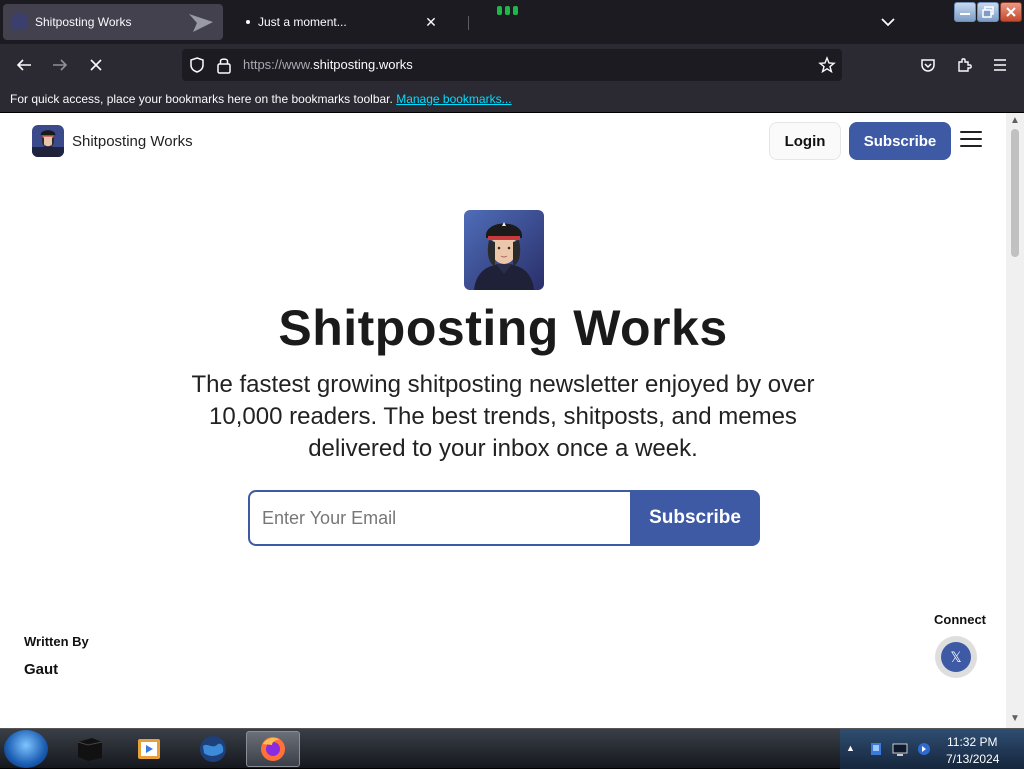 The width and height of the screenshot is (1024, 769). I want to click on minimize-icon, so click(965, 14).